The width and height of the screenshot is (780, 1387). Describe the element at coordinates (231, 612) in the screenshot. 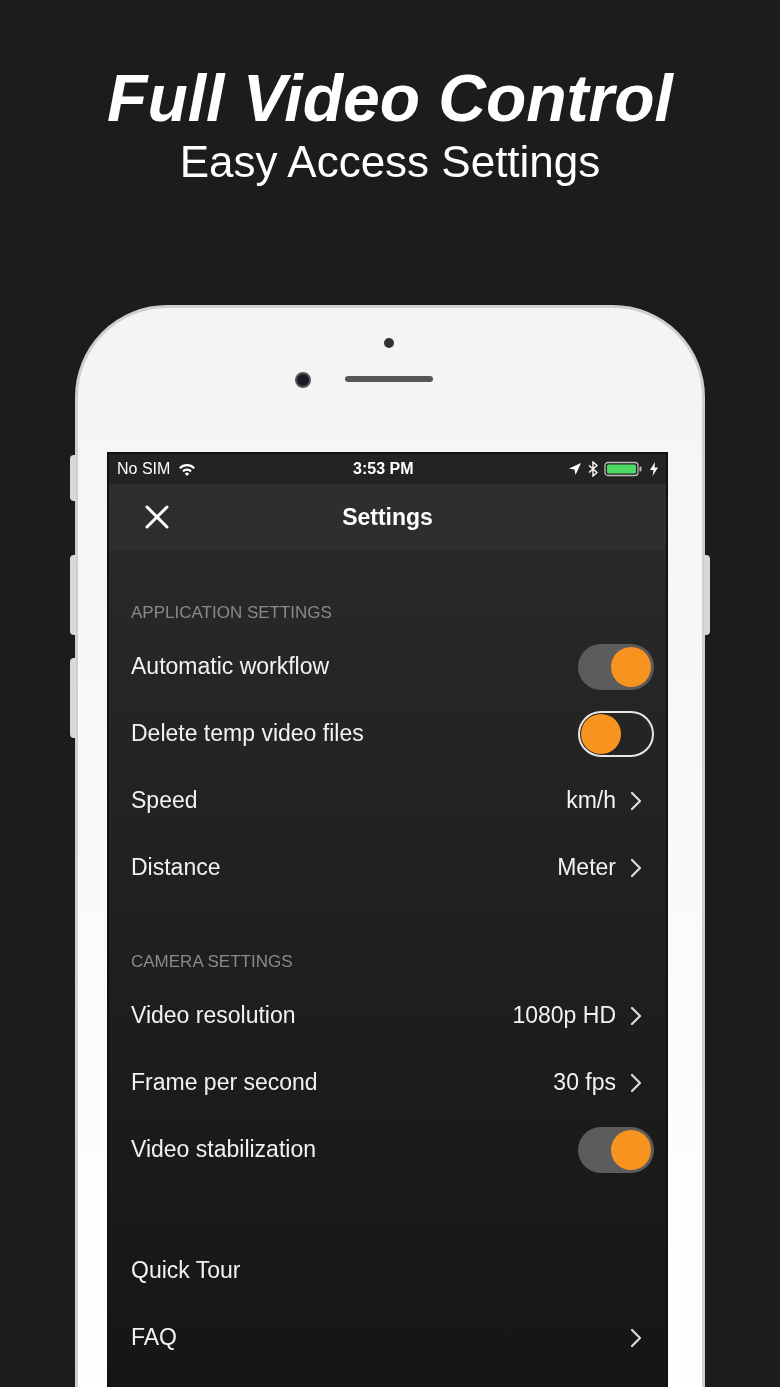

I see `section-header: APPLICATION SETTINGS` at that location.